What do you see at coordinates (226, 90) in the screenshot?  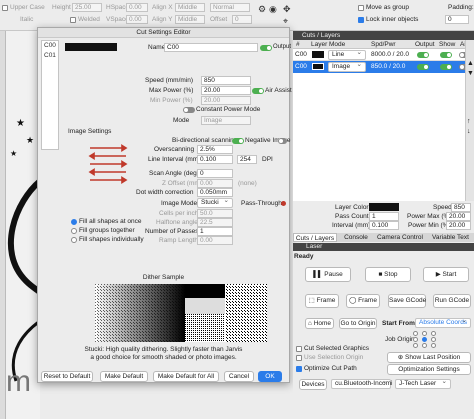 I see `max-power-input: 20.00` at bounding box center [226, 90].